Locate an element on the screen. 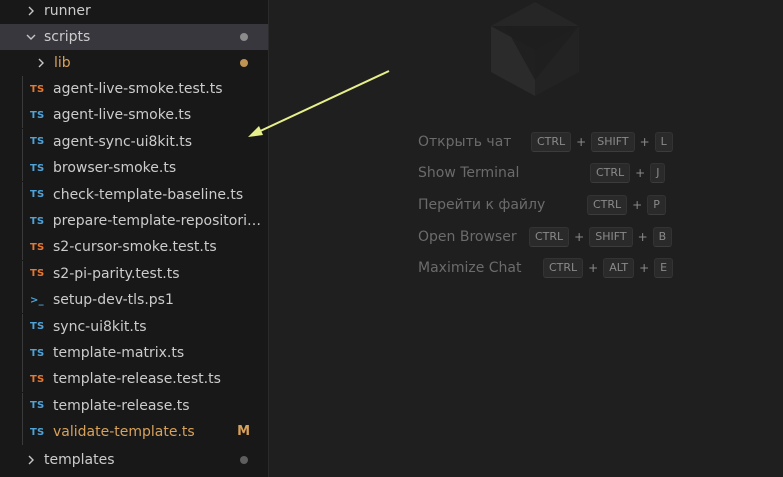 The height and width of the screenshot is (477, 783). keycap: P is located at coordinates (656, 205).